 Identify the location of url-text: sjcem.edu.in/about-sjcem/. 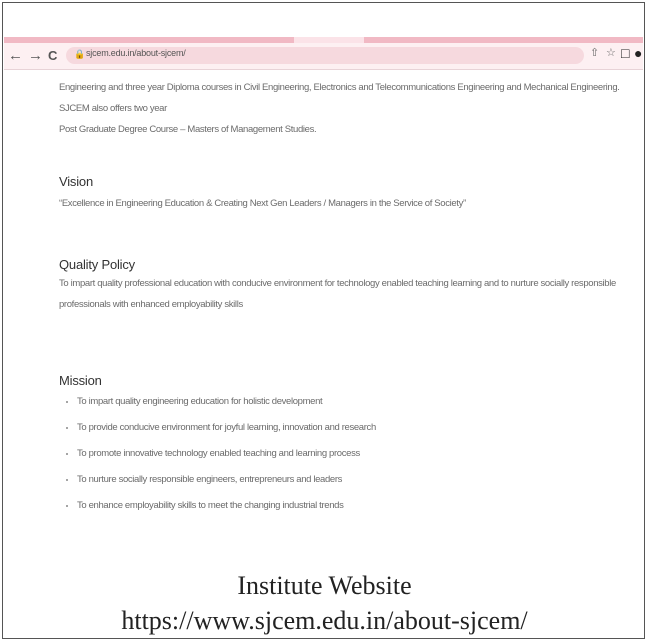
(136, 53).